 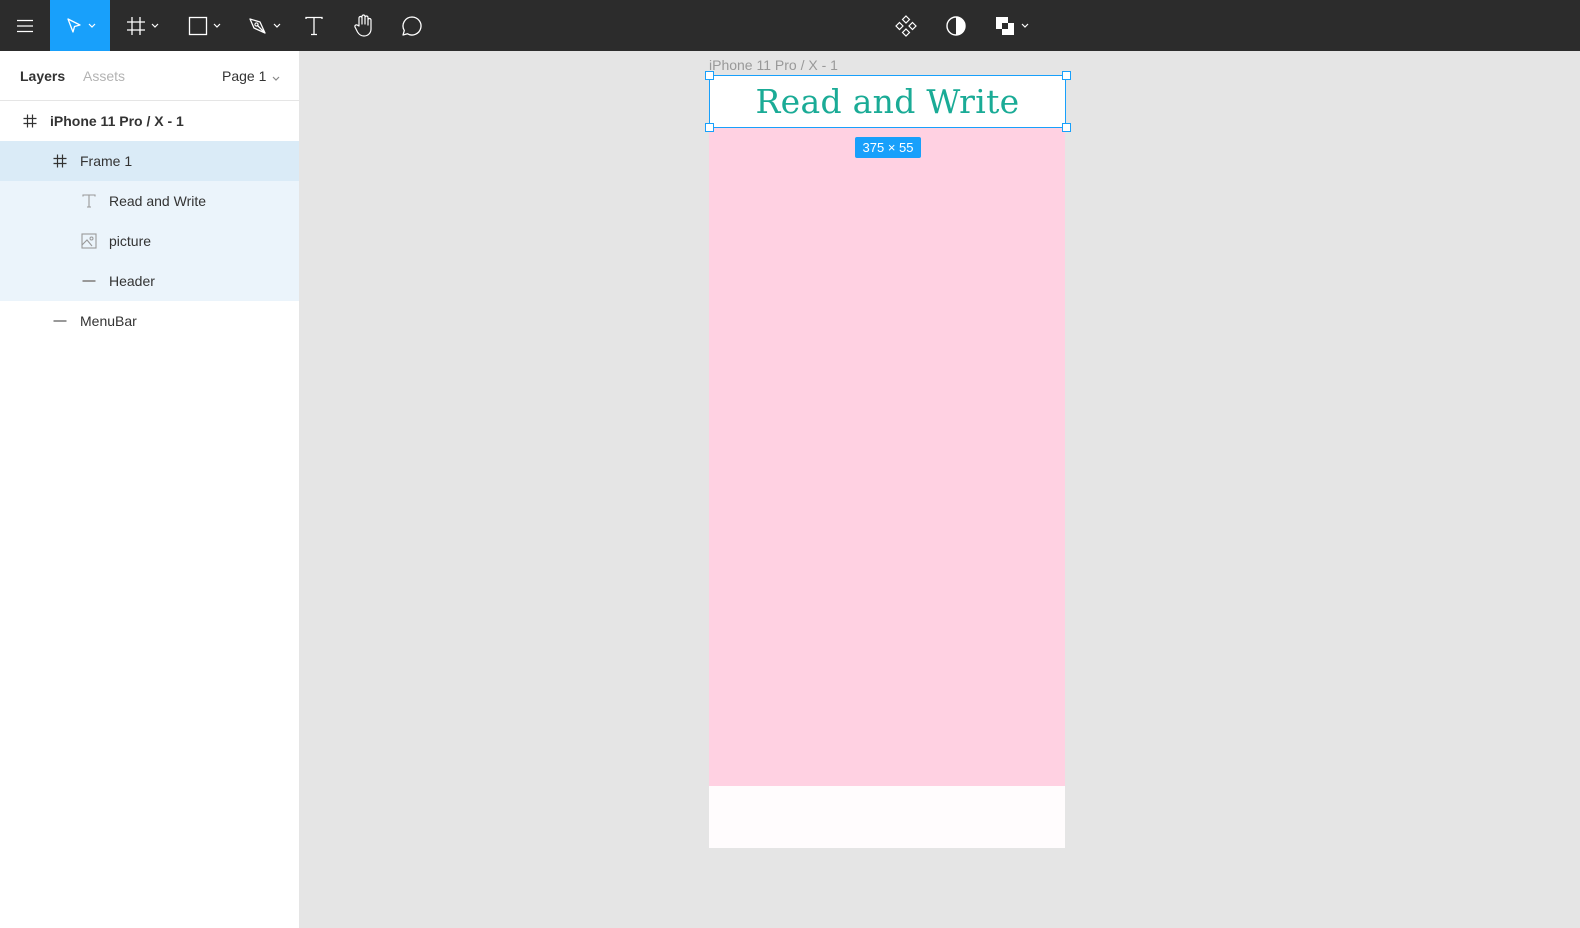 I want to click on boolean-icon, so click(x=1005, y=26).